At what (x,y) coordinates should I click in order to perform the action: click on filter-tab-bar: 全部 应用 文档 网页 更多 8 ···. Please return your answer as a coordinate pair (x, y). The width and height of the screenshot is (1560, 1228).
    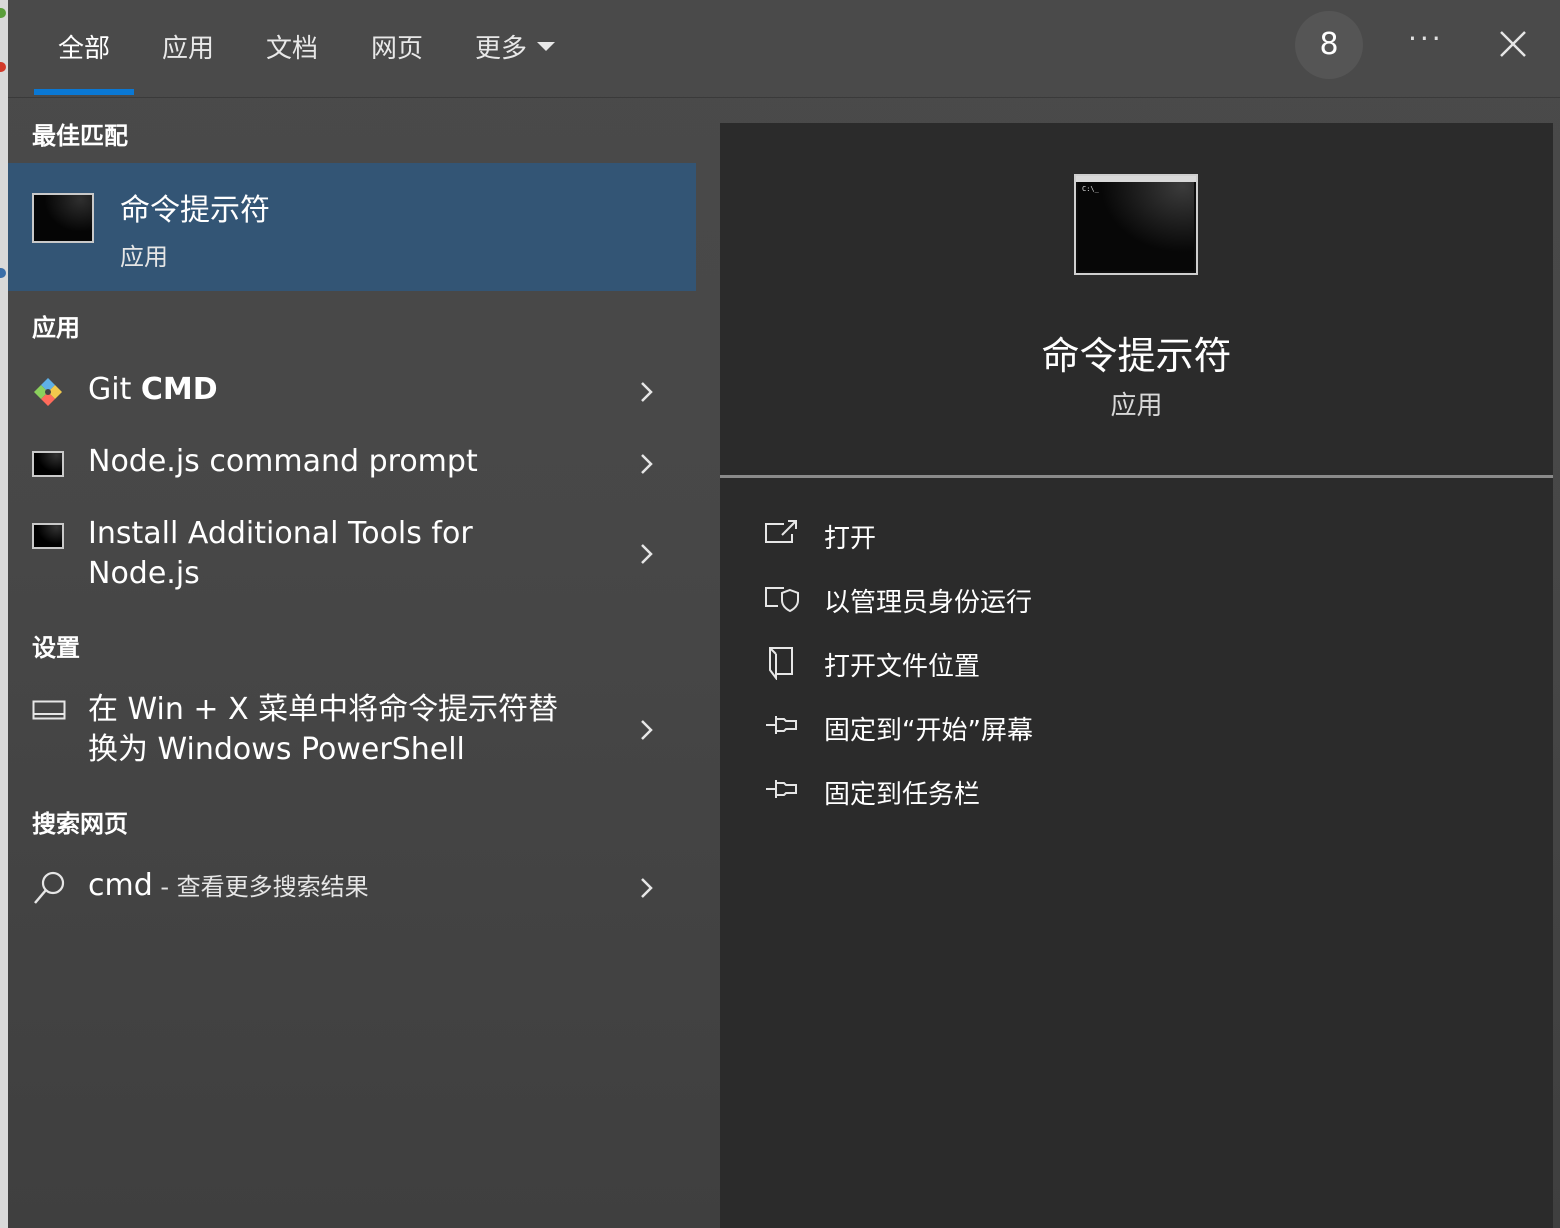
    Looking at the image, I should click on (784, 49).